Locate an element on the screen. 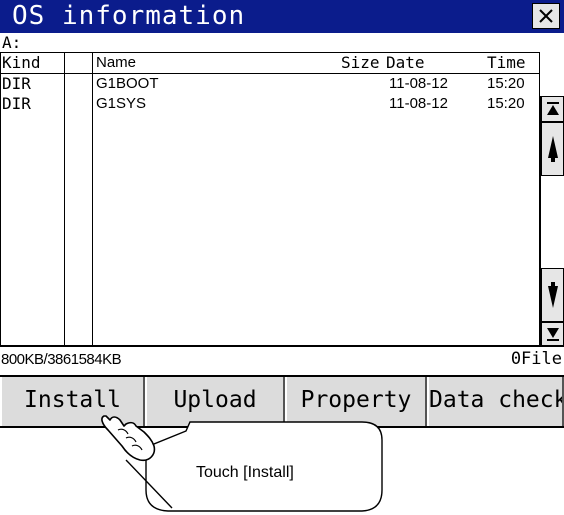 This screenshot has width=564, height=515. hand-pointer-icon is located at coordinates (128, 438).